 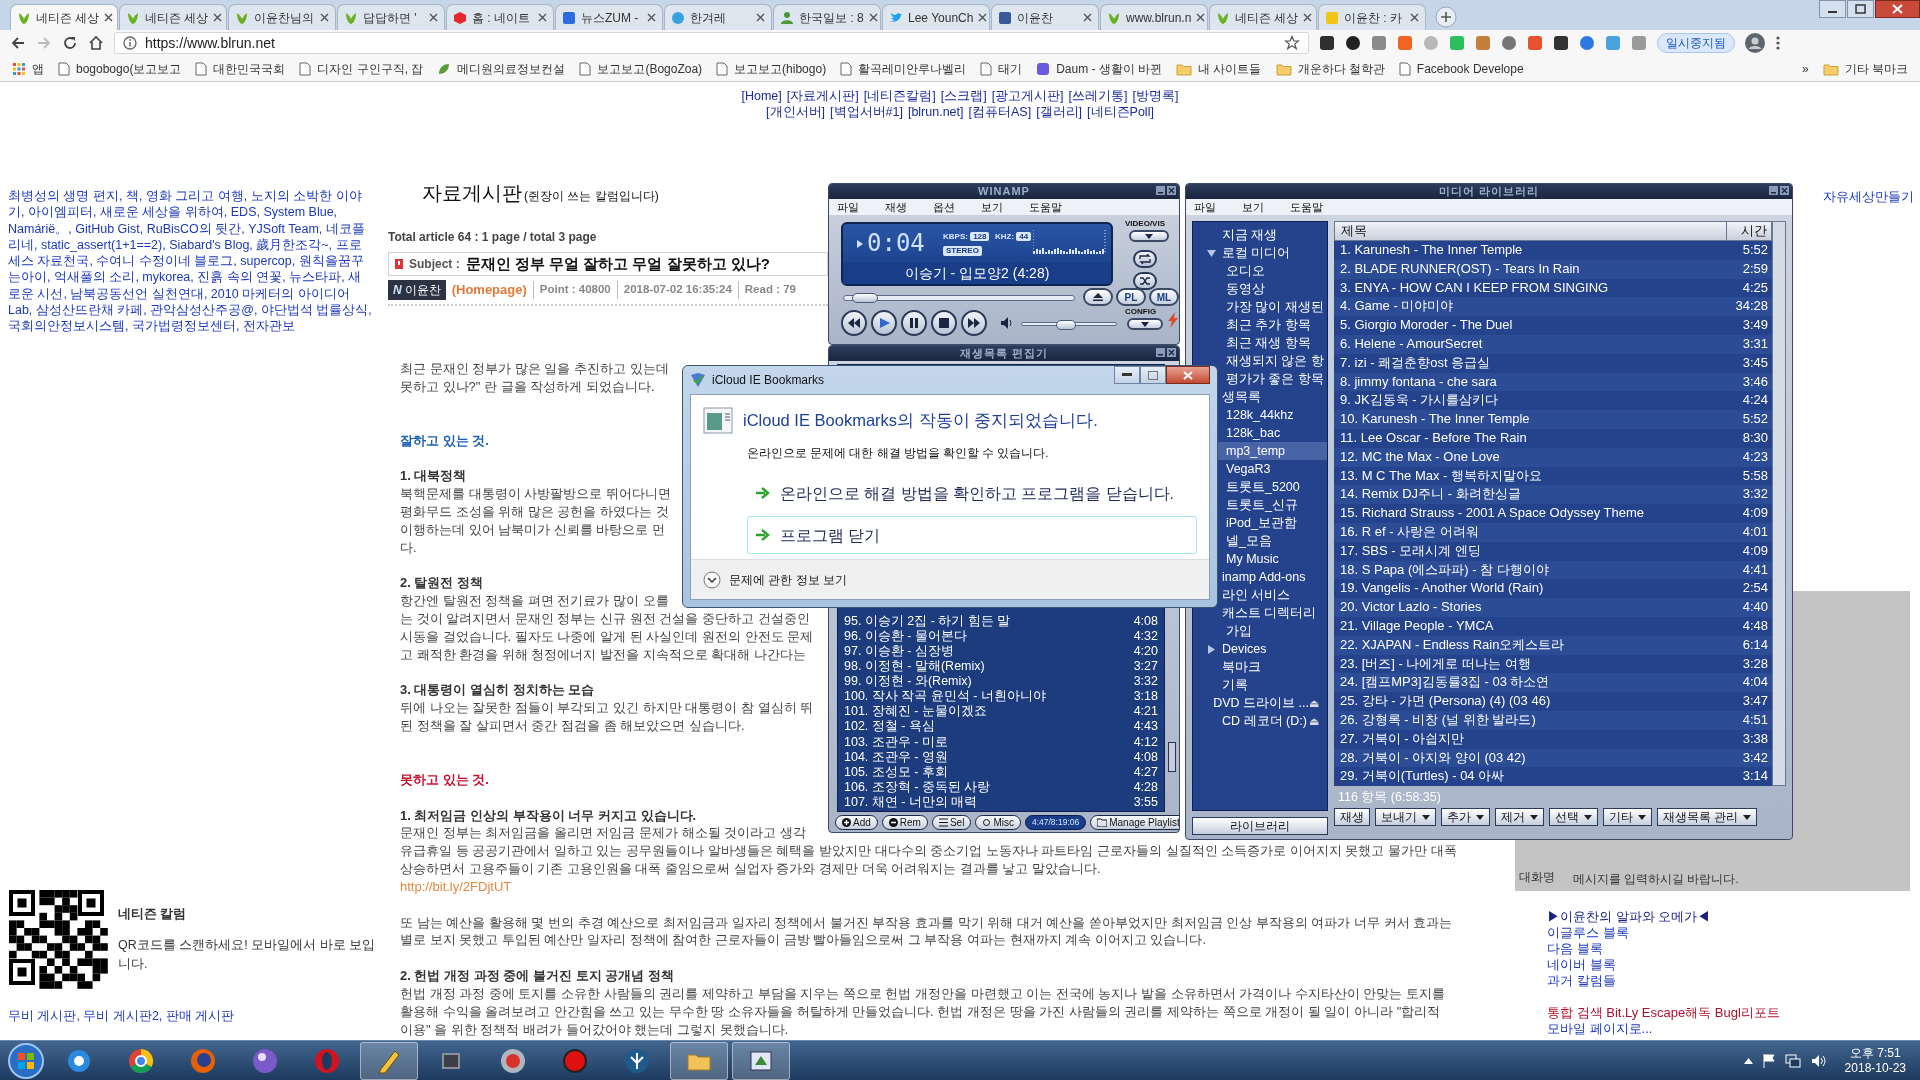 What do you see at coordinates (1860, 9) in the screenshot?
I see `maximize-icon` at bounding box center [1860, 9].